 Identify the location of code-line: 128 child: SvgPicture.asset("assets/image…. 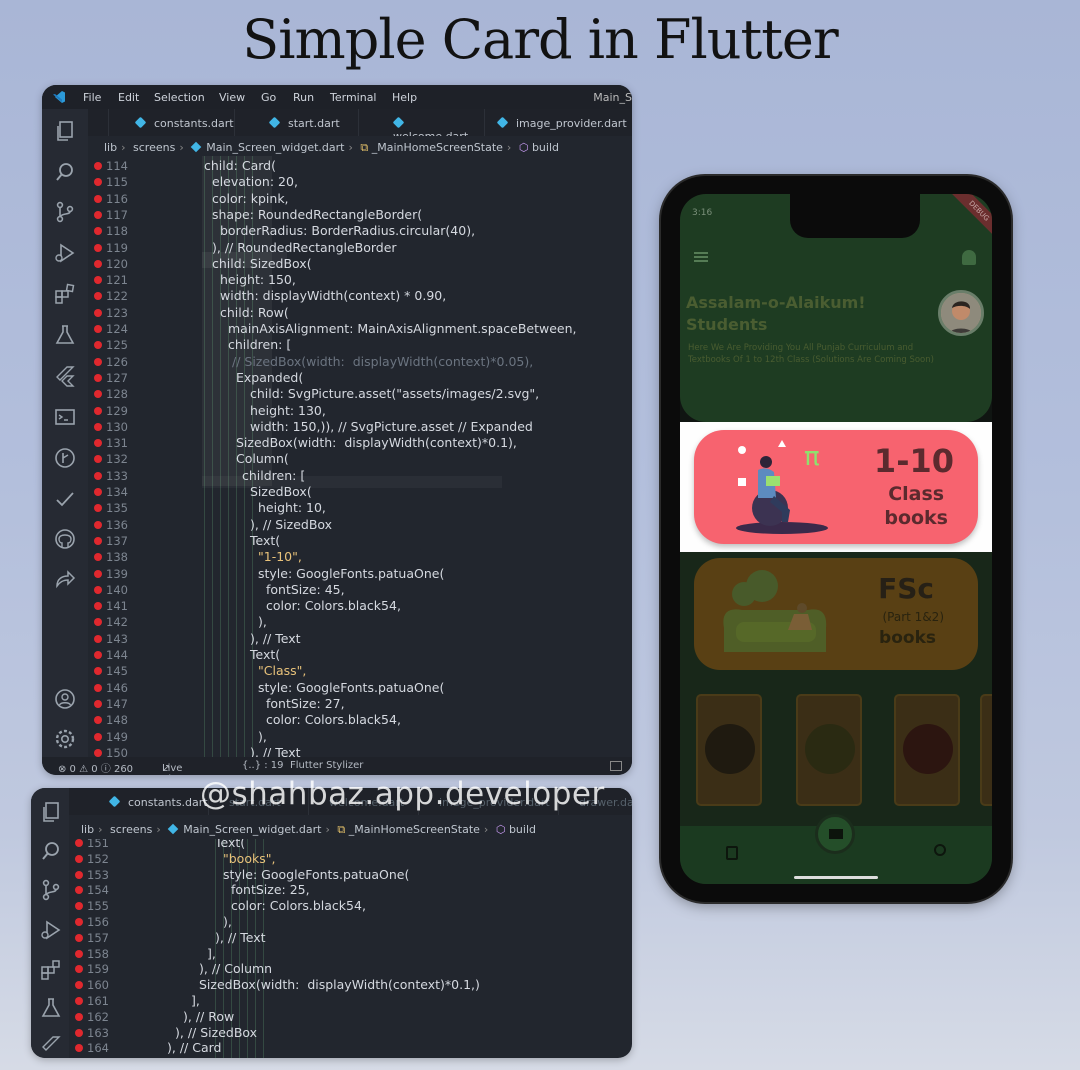
(360, 394).